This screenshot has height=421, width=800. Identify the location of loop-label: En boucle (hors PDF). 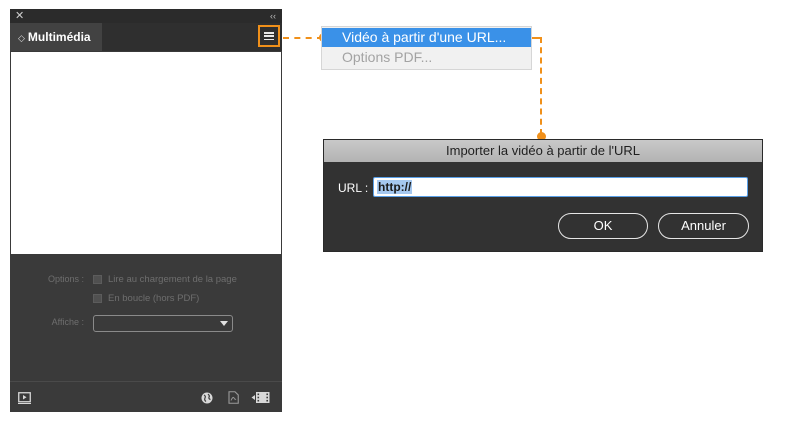
(154, 298).